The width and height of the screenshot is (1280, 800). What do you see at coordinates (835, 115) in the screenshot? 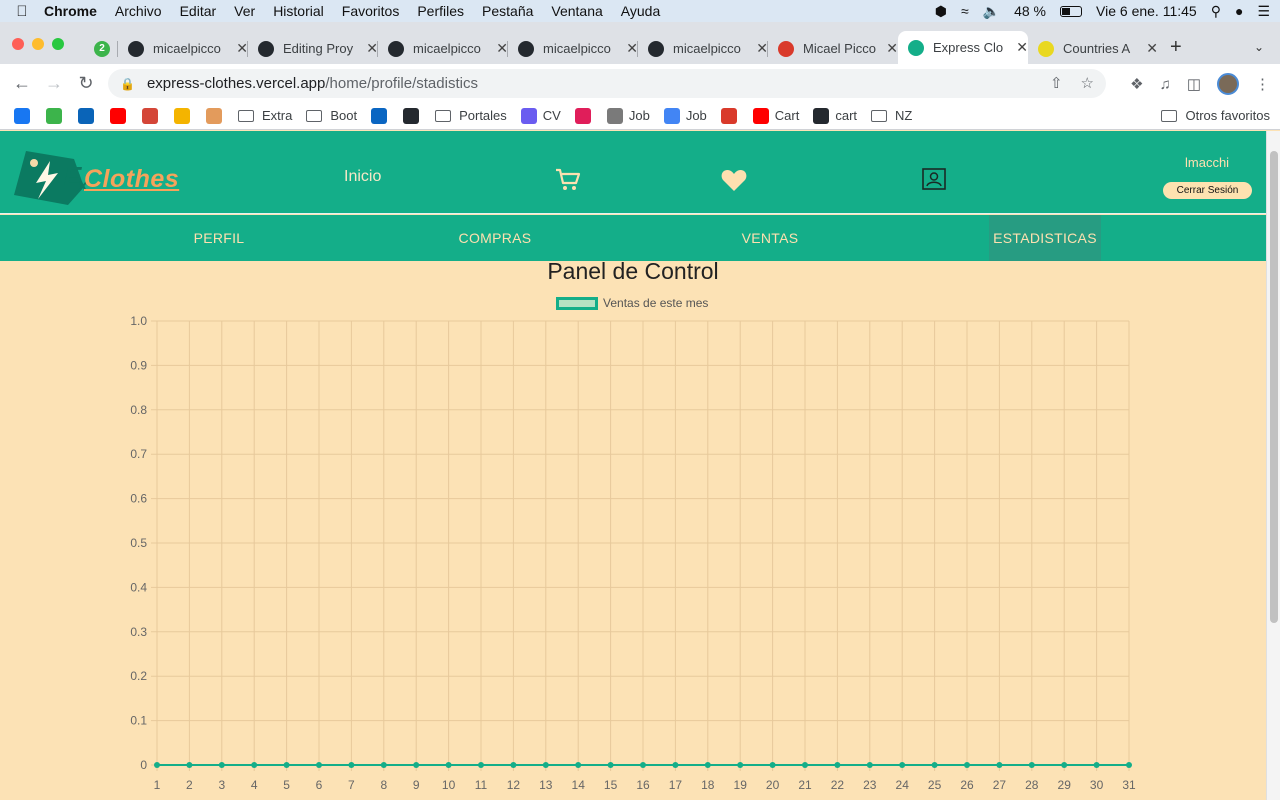
I see `bookmark-item: cart` at bounding box center [835, 115].